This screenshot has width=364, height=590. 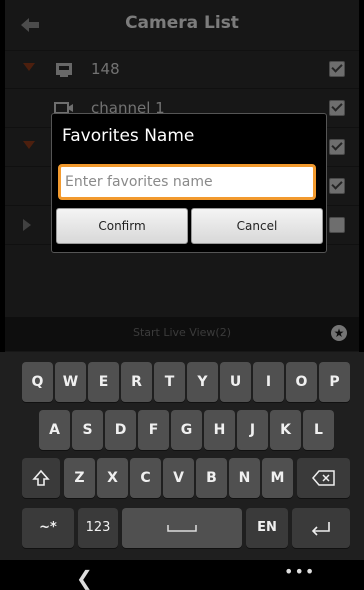 What do you see at coordinates (122, 226) in the screenshot?
I see `confirm-button: Confirm` at bounding box center [122, 226].